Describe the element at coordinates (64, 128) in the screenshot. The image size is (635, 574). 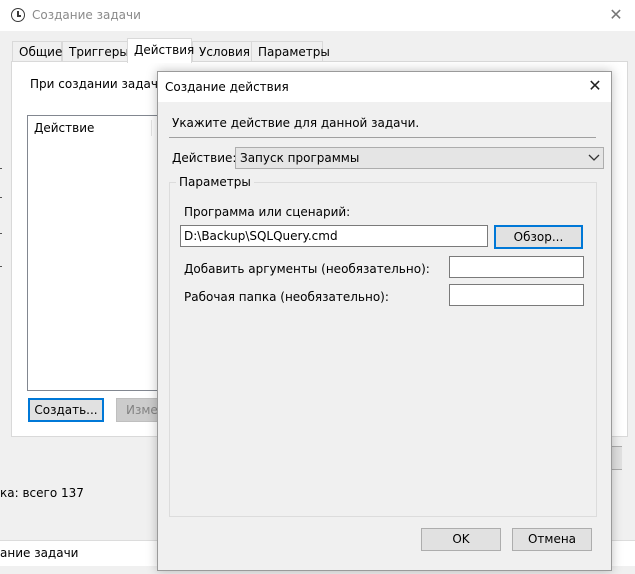
I see `actions-list-header: Действие` at that location.